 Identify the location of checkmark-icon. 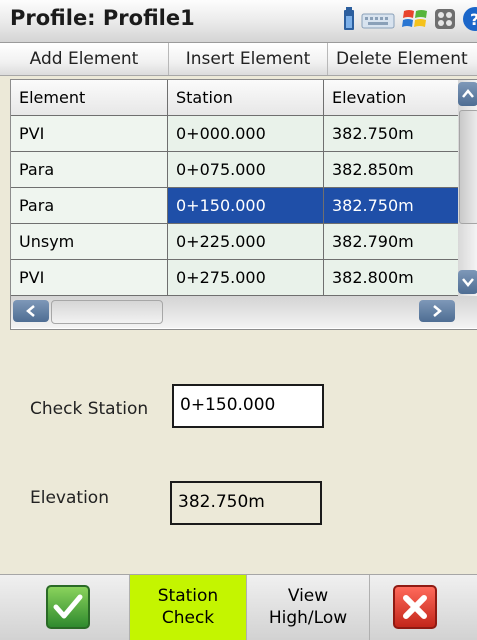
(68, 607).